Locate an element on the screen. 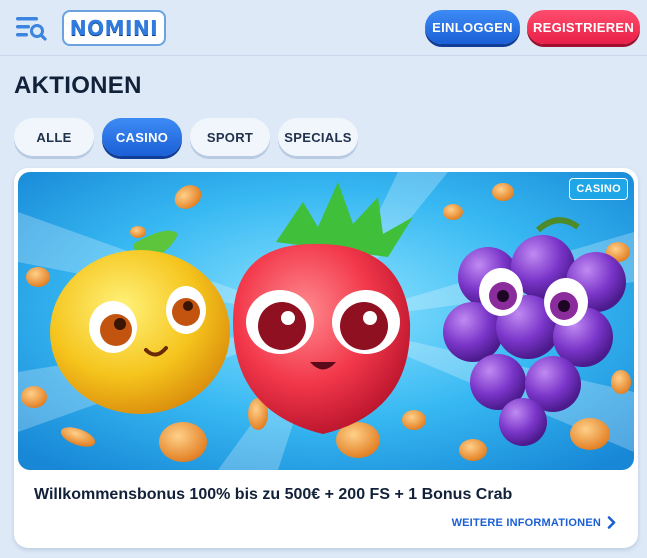 The image size is (647, 558). page-title: AKTIONEN is located at coordinates (78, 85).